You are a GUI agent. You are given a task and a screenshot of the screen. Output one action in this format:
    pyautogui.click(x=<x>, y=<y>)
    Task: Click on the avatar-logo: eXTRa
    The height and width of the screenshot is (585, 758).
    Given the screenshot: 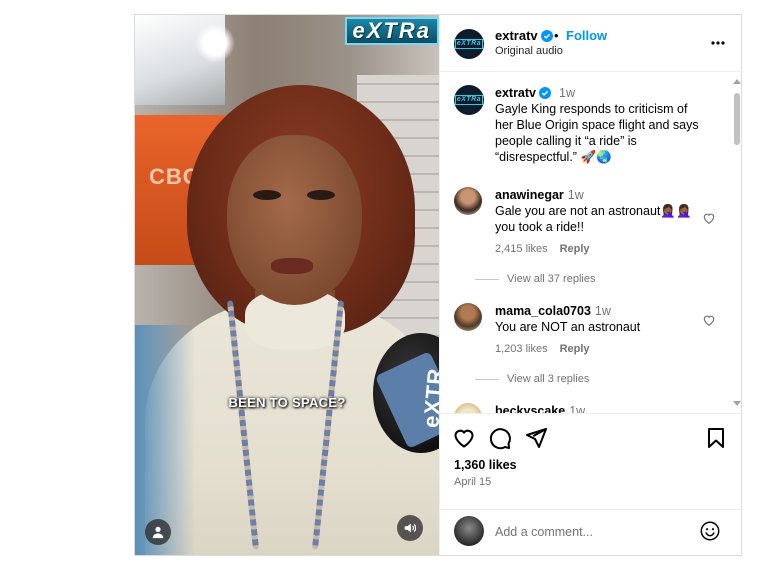 What is the action you would take?
    pyautogui.click(x=469, y=44)
    